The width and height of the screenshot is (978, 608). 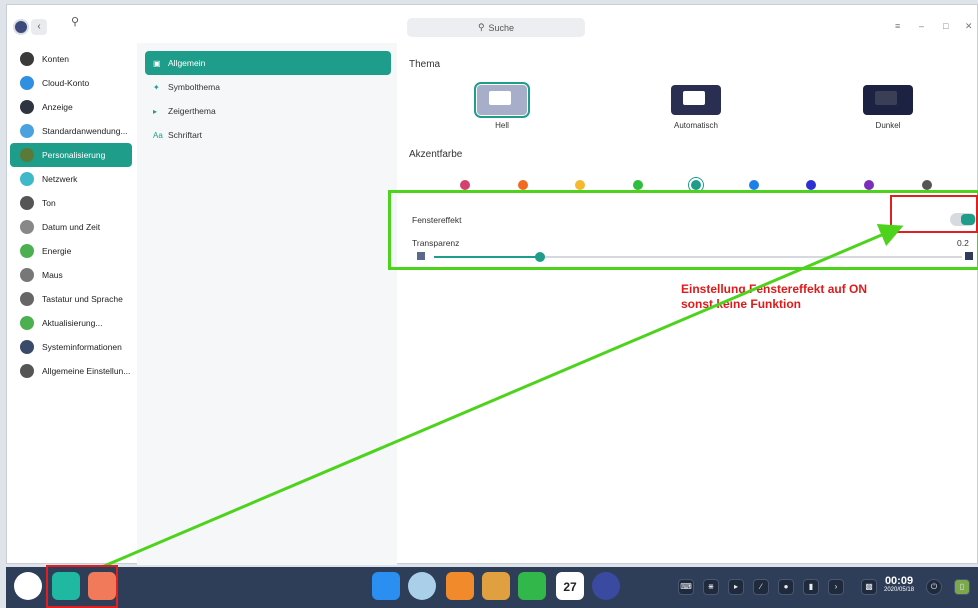 I want to click on clock: 00:09 2020/05/18, so click(x=899, y=584).